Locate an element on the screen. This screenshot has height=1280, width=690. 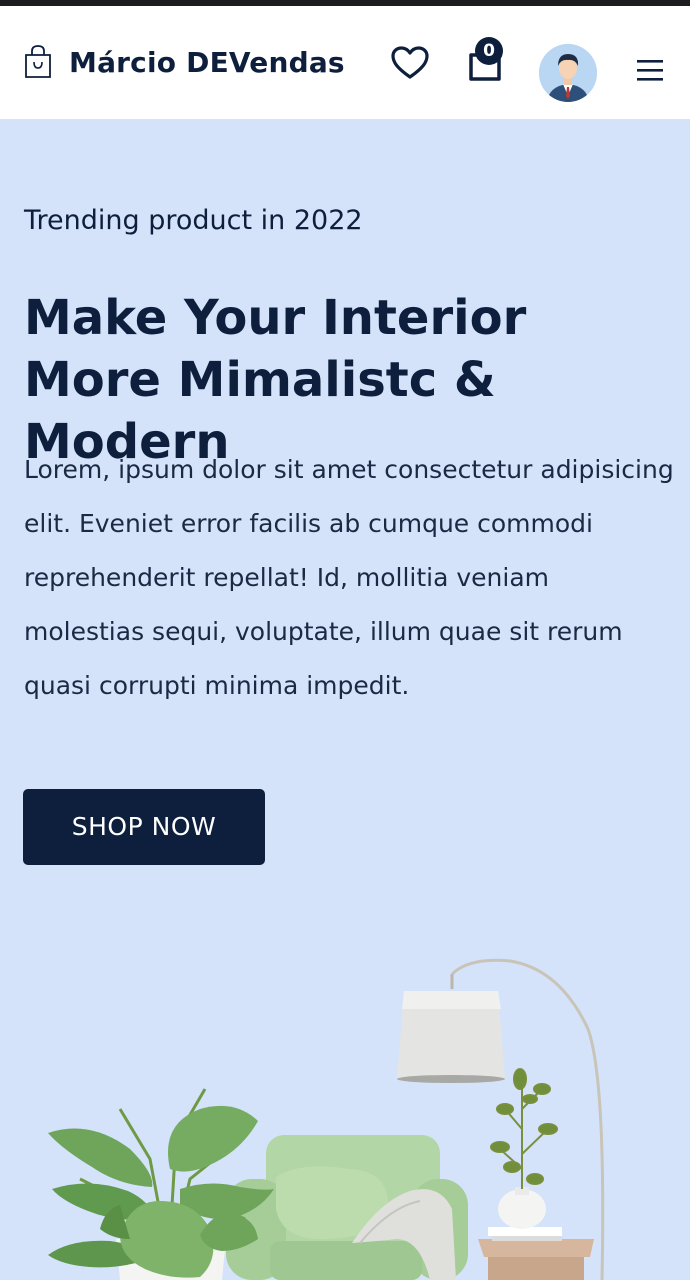
brand-logo-link: Márcio DEVendas is located at coordinates (184, 62).